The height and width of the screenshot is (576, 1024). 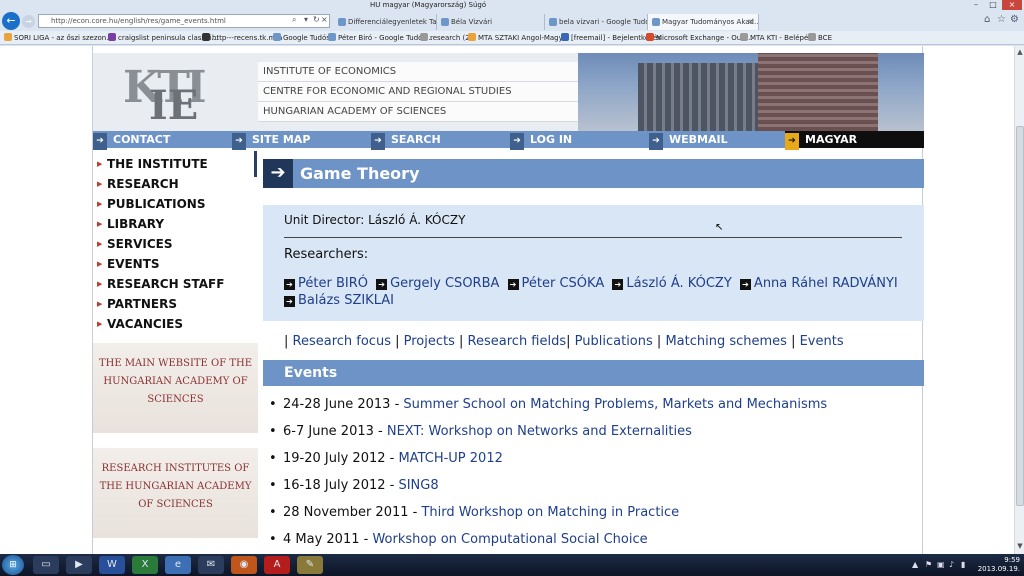 I want to click on researcher-link: Balázs SZIKLAI, so click(x=346, y=300).